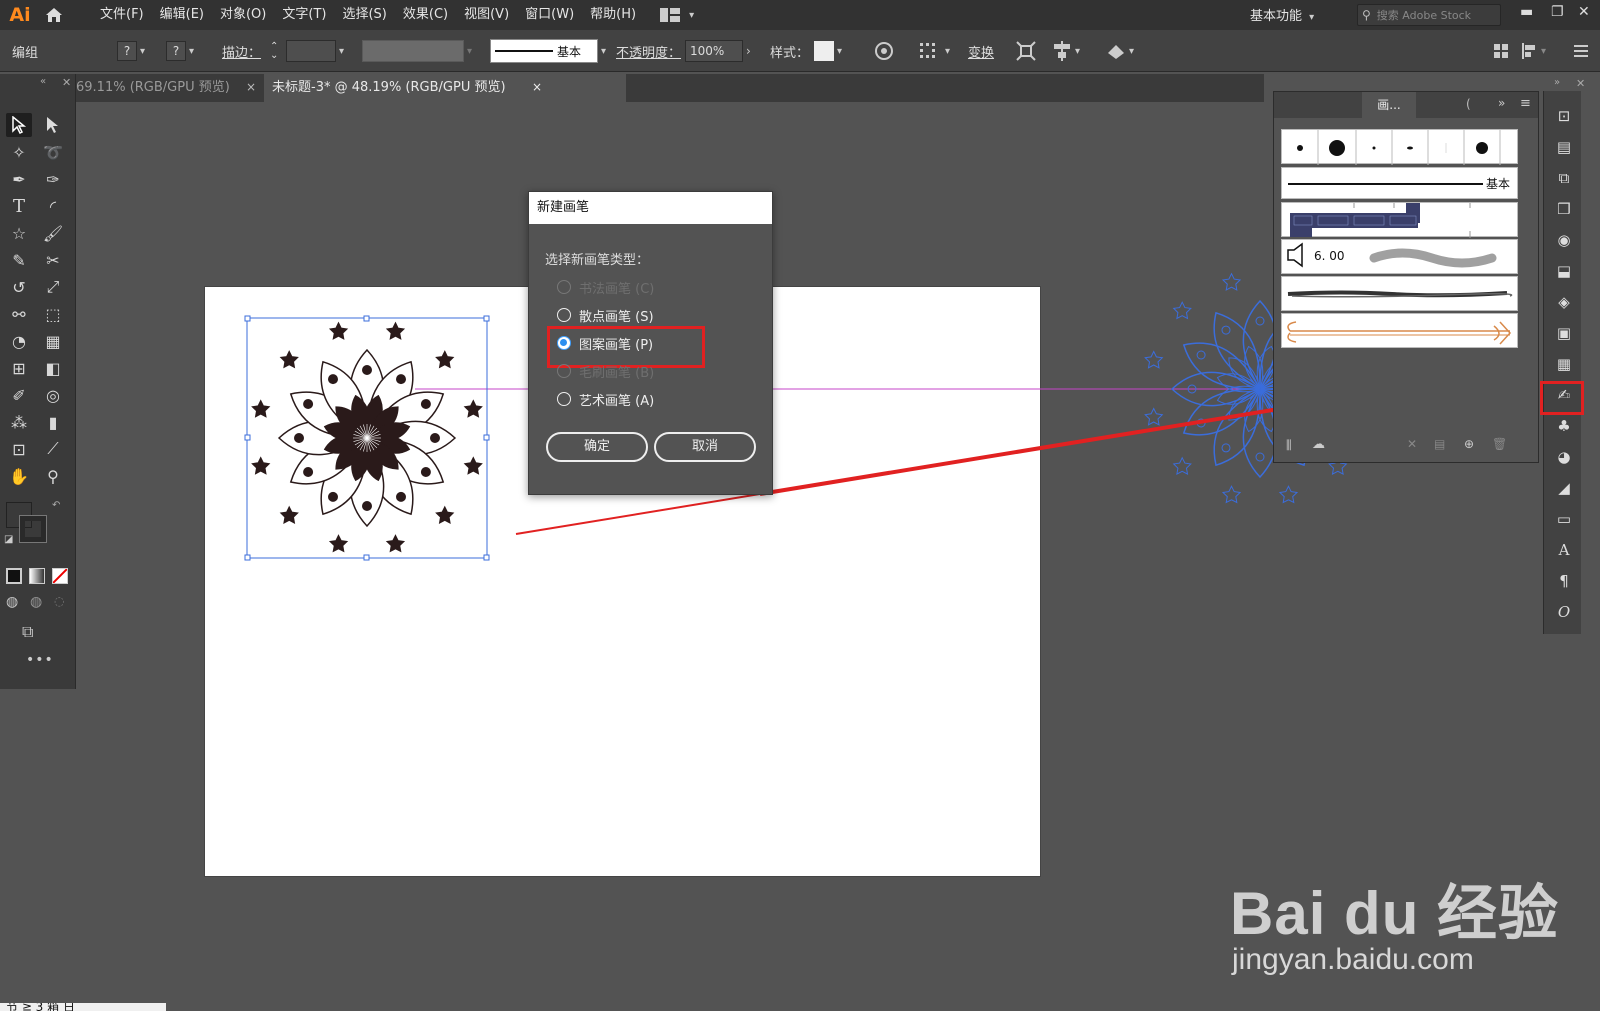 The image size is (1600, 1011). What do you see at coordinates (40, 1007) in the screenshot?
I see `status-text: 节 ≧ 3 箱 日` at bounding box center [40, 1007].